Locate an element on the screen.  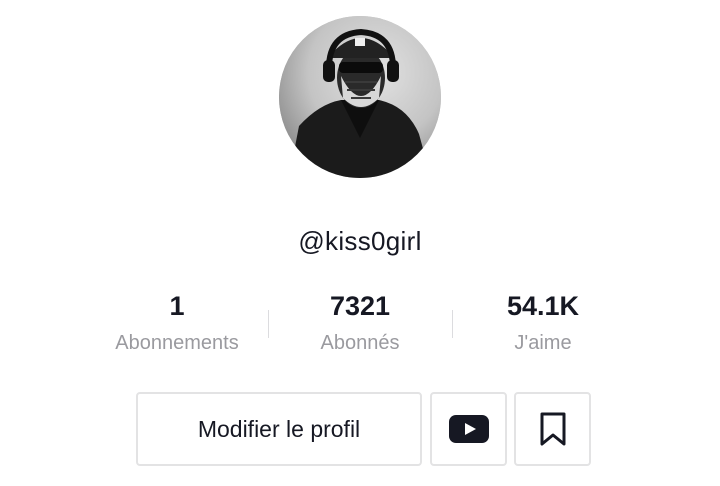
stat-followers-label: Abonnés is located at coordinates (360, 343).